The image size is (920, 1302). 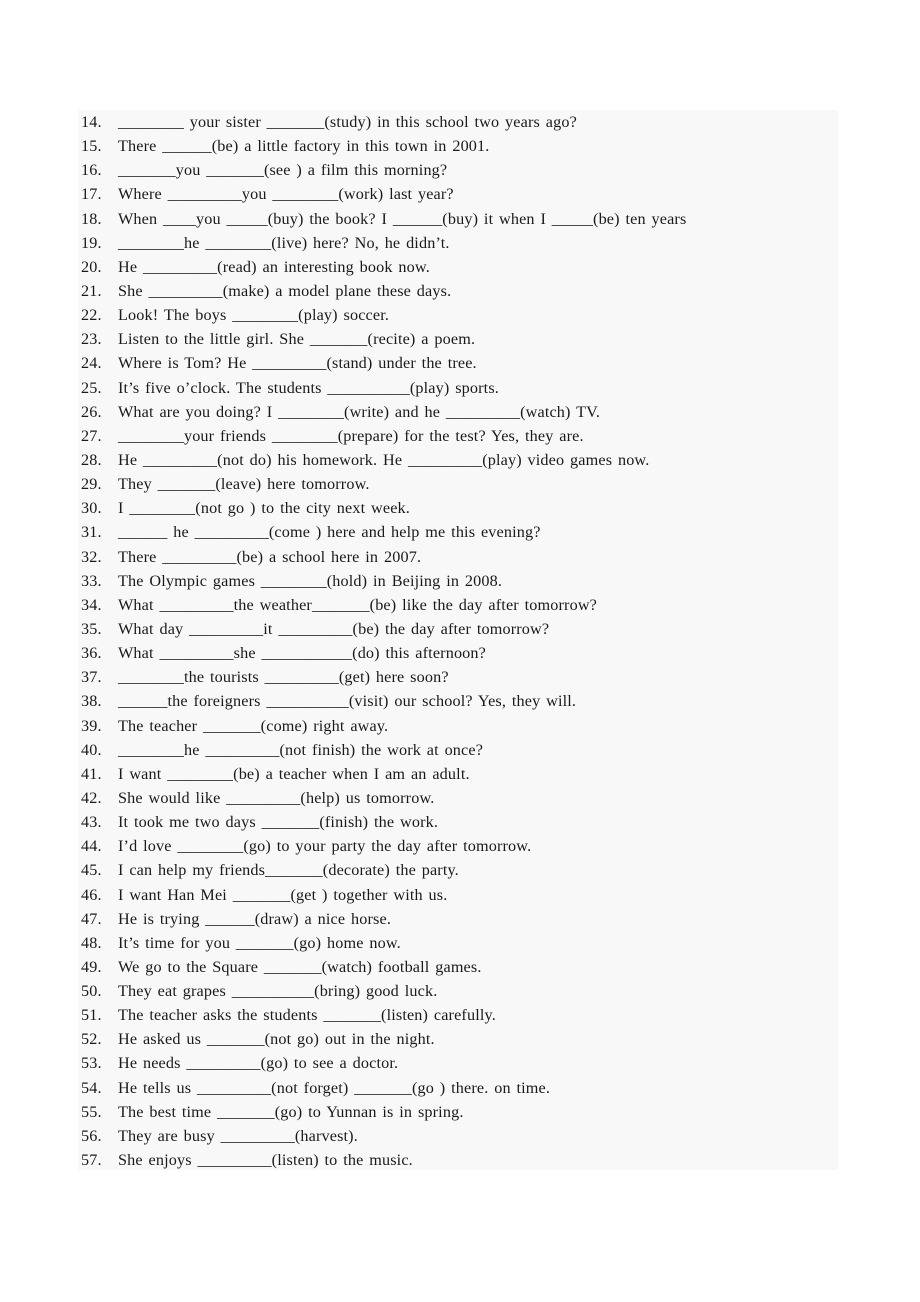 What do you see at coordinates (91, 628) in the screenshot?
I see `exercise-number: 35.` at bounding box center [91, 628].